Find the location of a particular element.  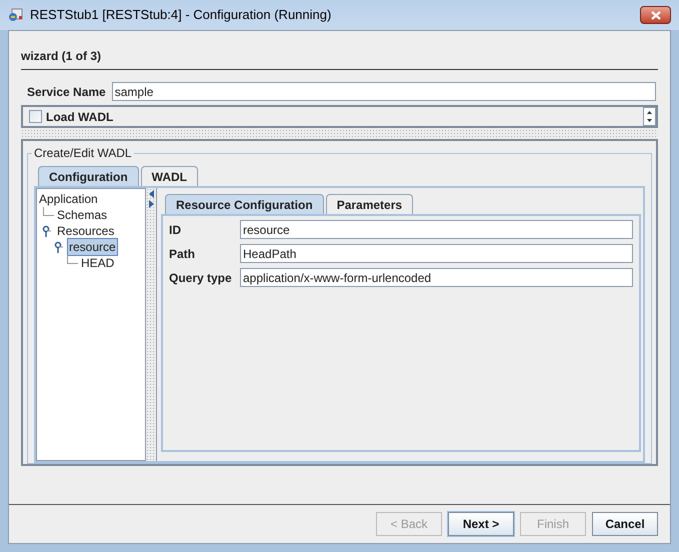

tab: Resource Configuration is located at coordinates (244, 204).